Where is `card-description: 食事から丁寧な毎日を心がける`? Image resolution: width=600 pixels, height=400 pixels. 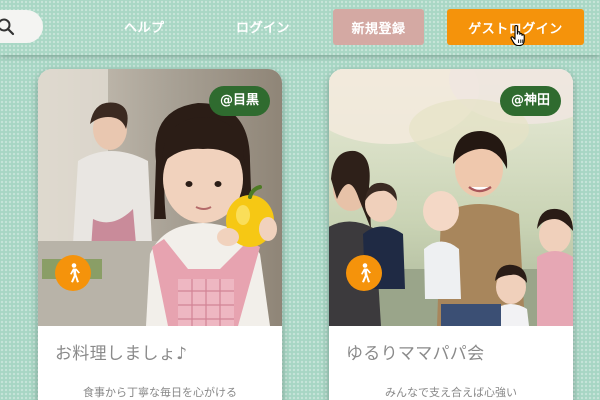 card-description: 食事から丁寧な毎日を心がける is located at coordinates (160, 392).